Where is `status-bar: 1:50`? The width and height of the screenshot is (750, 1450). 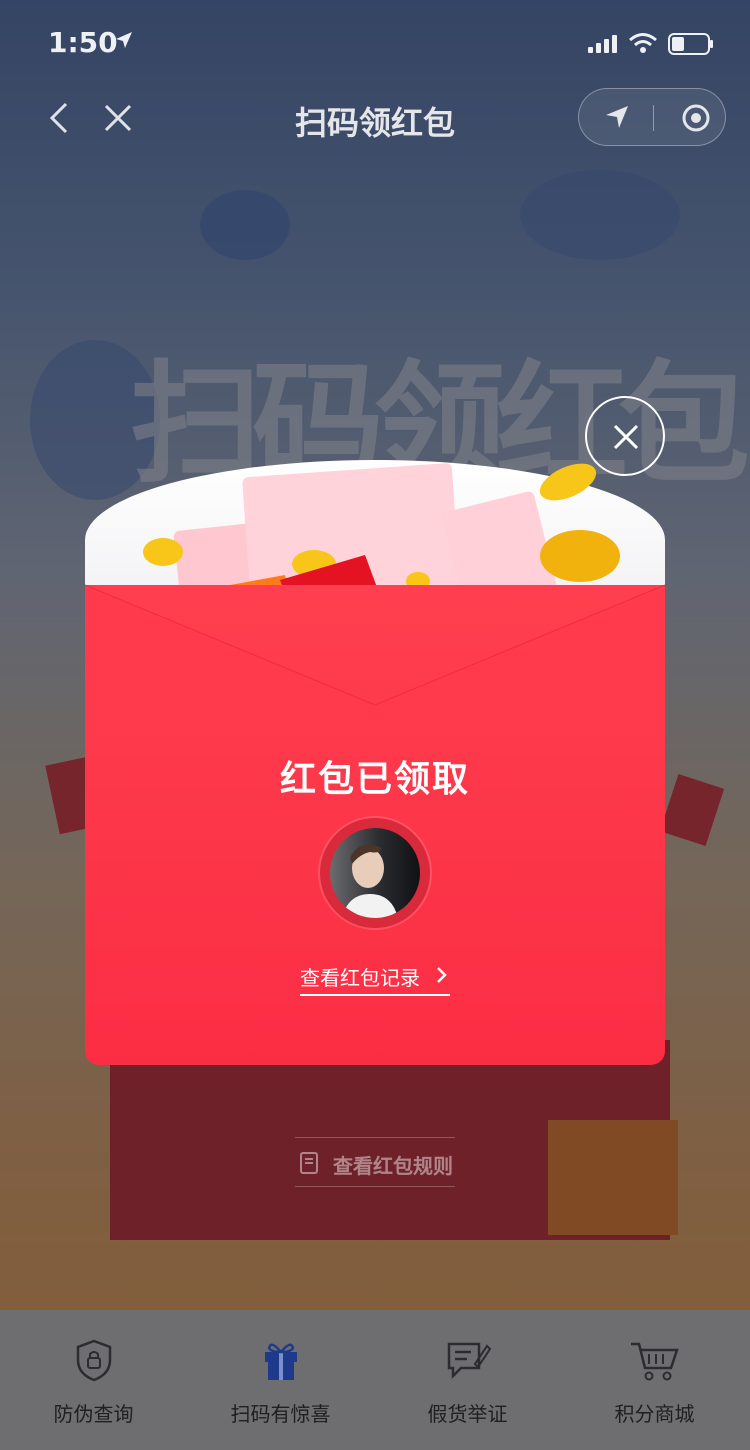
status-bar: 1:50 is located at coordinates (375, 44).